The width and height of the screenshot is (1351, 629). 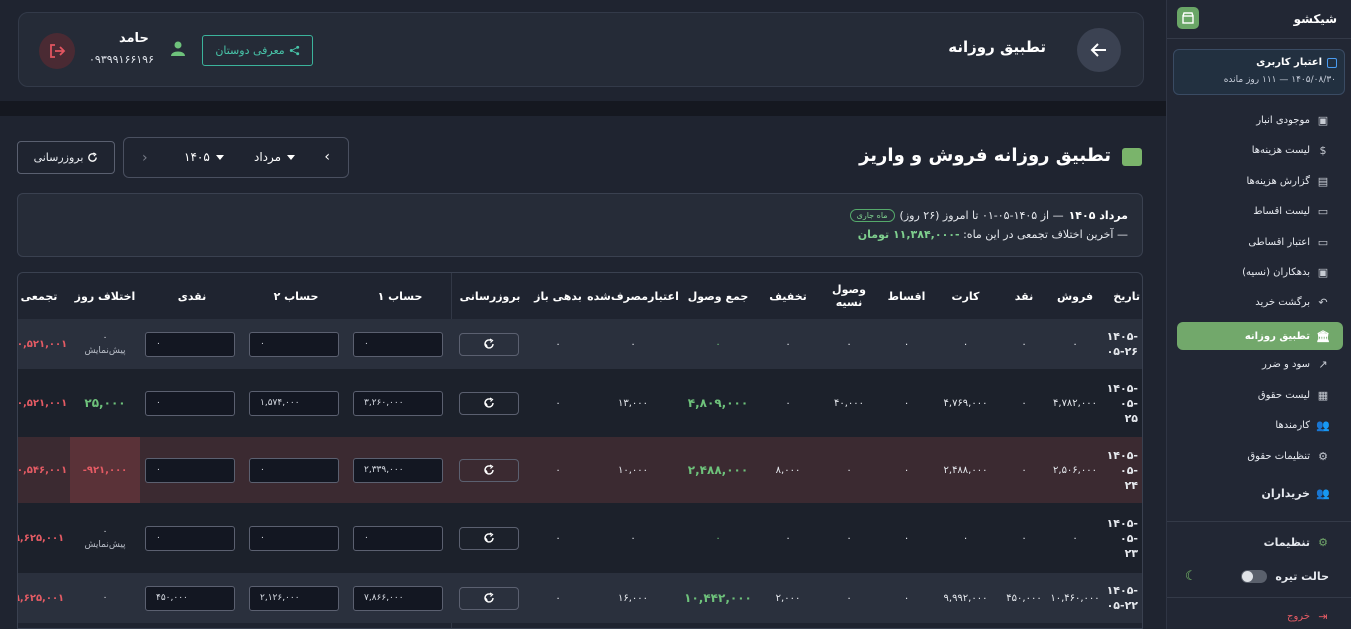 I want to click on next-month-button: ›, so click(x=145, y=158).